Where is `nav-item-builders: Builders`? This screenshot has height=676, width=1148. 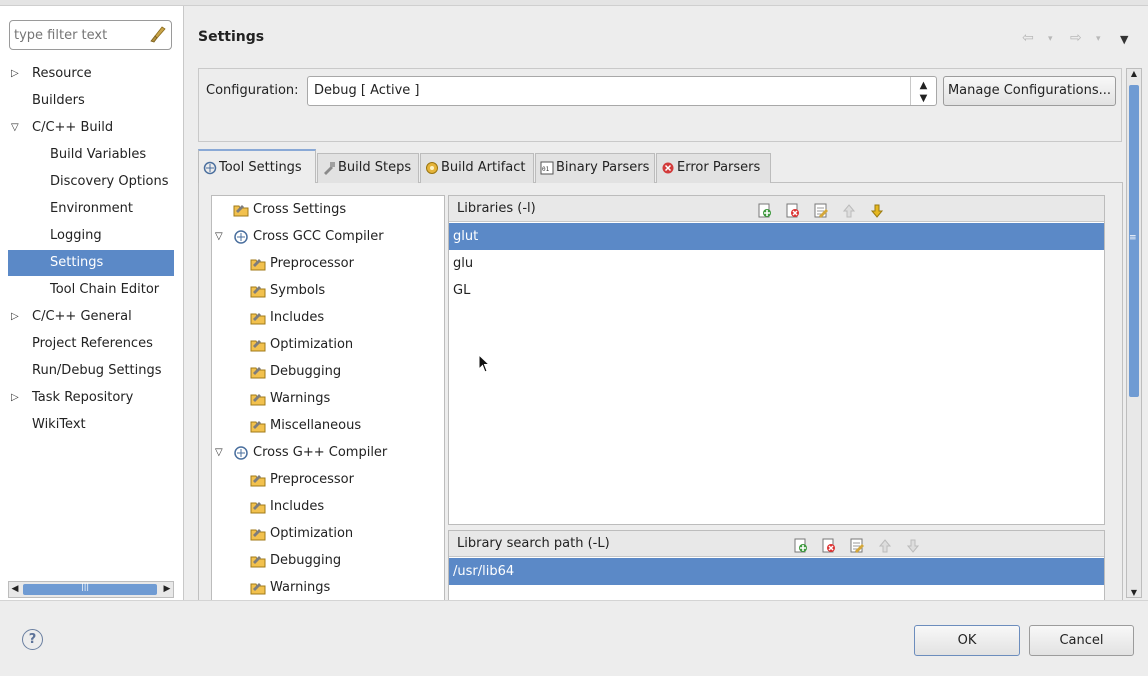 nav-item-builders: Builders is located at coordinates (90, 101).